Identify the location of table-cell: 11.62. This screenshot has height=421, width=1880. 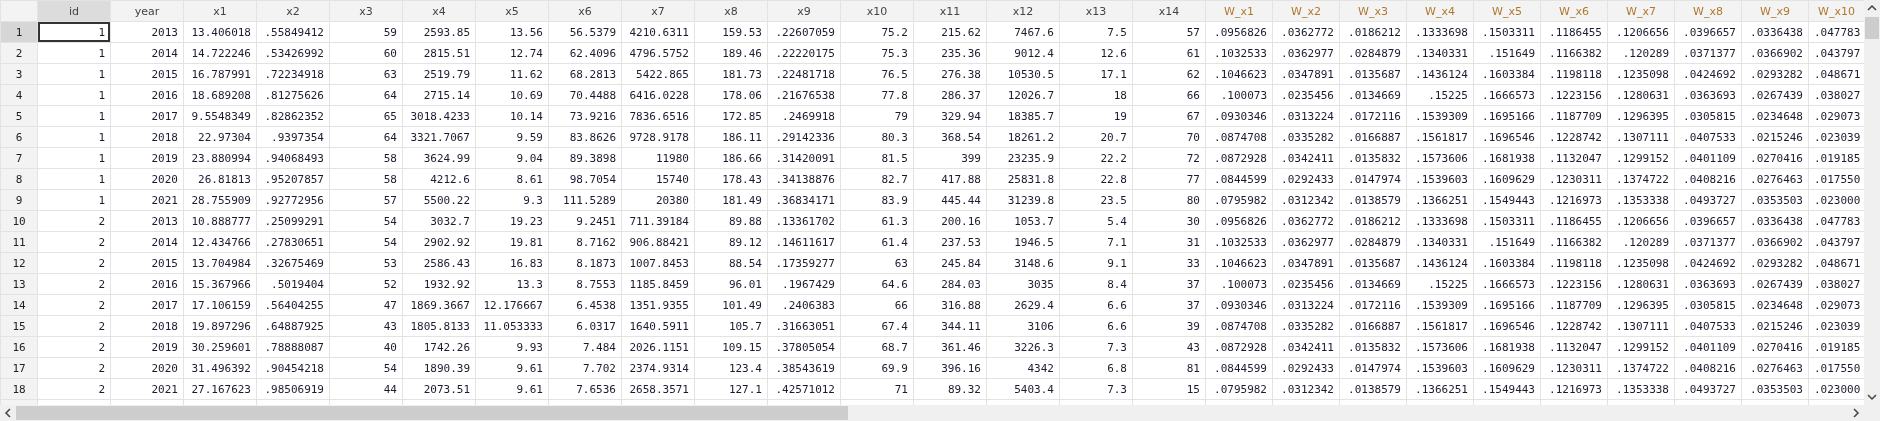
(512, 74).